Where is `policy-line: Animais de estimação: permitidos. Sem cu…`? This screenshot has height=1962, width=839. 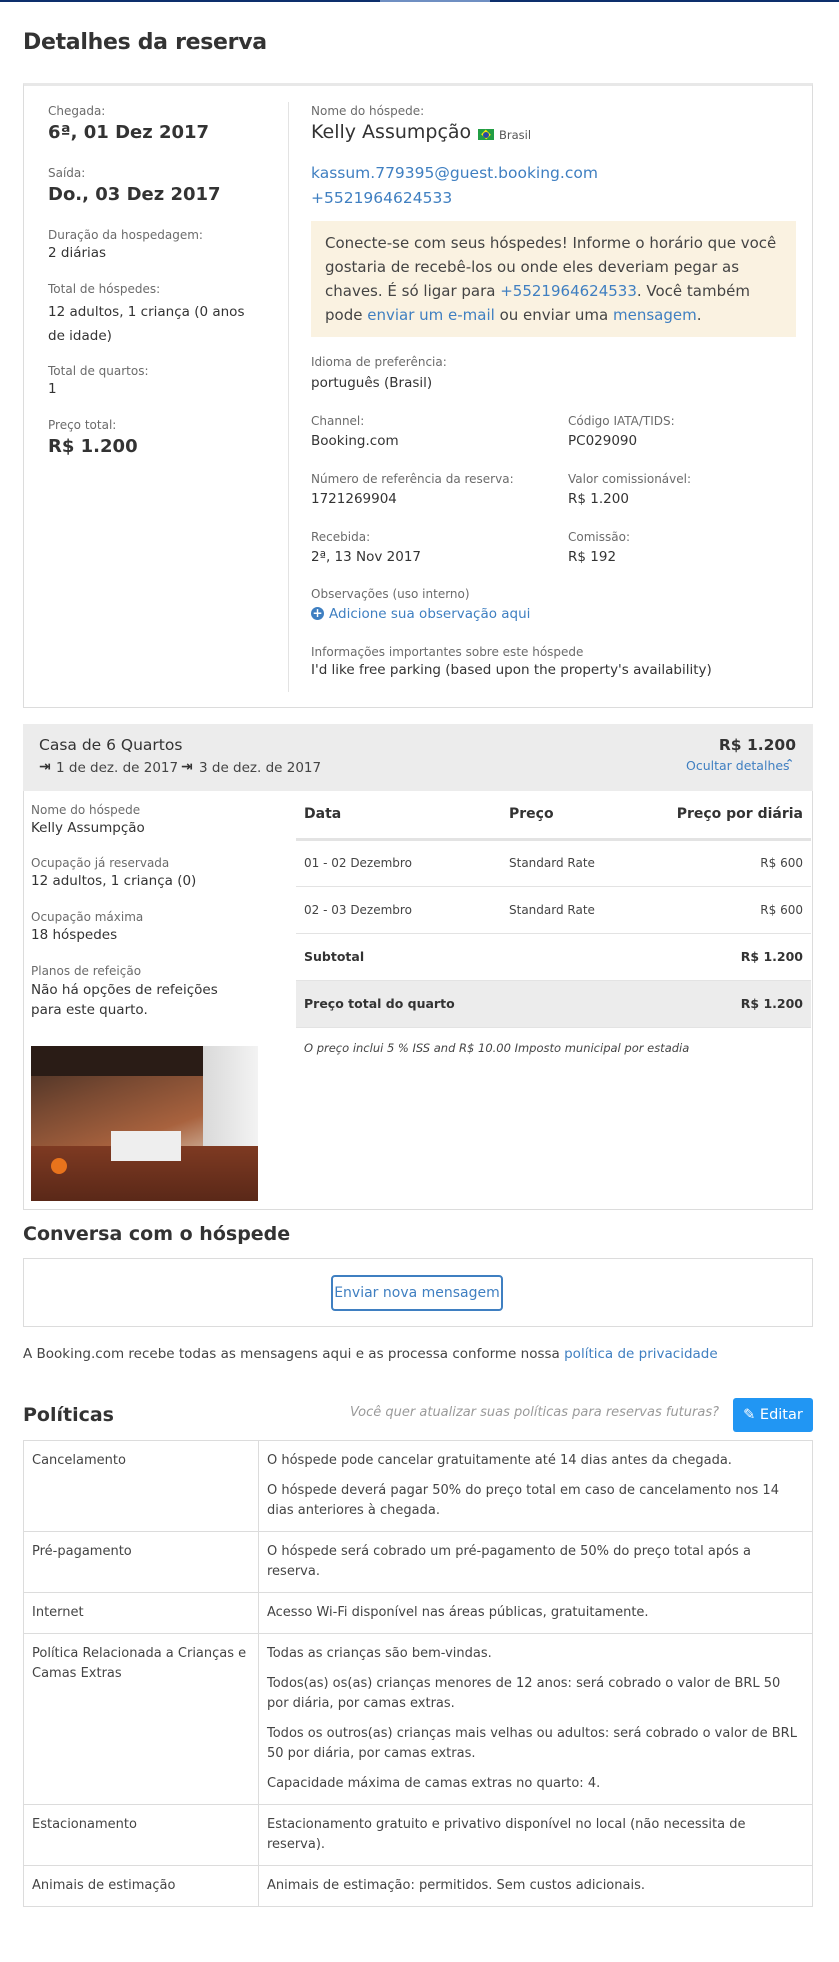 policy-line: Animais de estimação: permitidos. Sem cu… is located at coordinates (456, 1885).